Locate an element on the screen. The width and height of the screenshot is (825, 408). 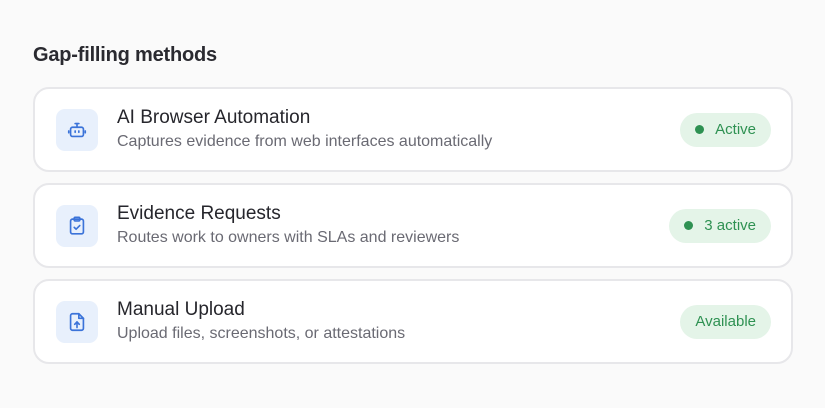
method-title: AI Browser Automation is located at coordinates (214, 117).